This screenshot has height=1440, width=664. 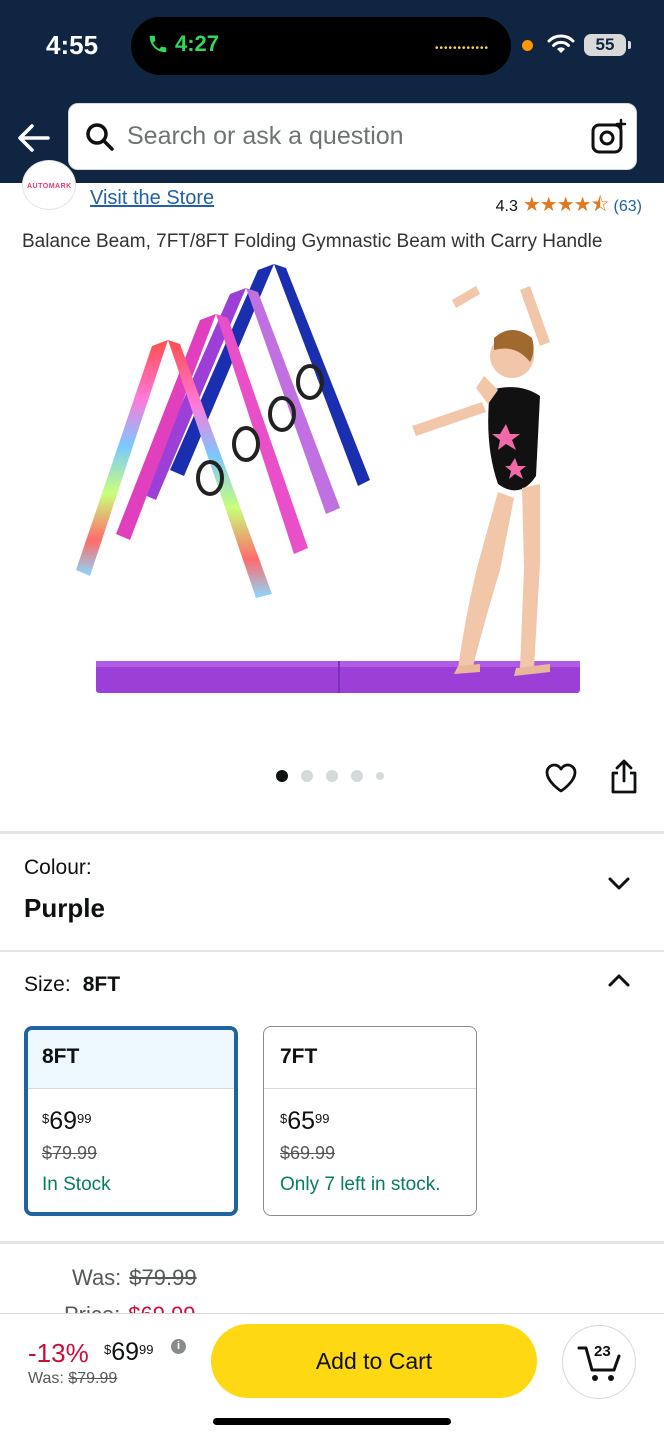 What do you see at coordinates (49, 185) in the screenshot?
I see `store-logo: AUTOMARK` at bounding box center [49, 185].